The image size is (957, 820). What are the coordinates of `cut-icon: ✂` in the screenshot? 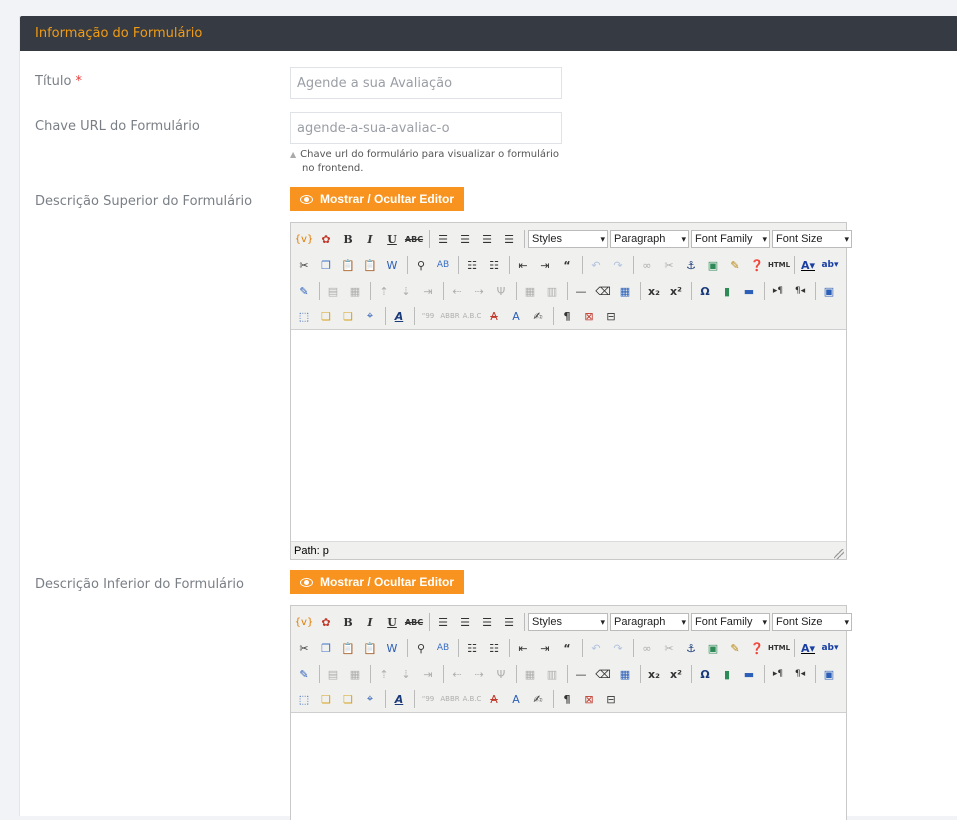 It's located at (304, 265).